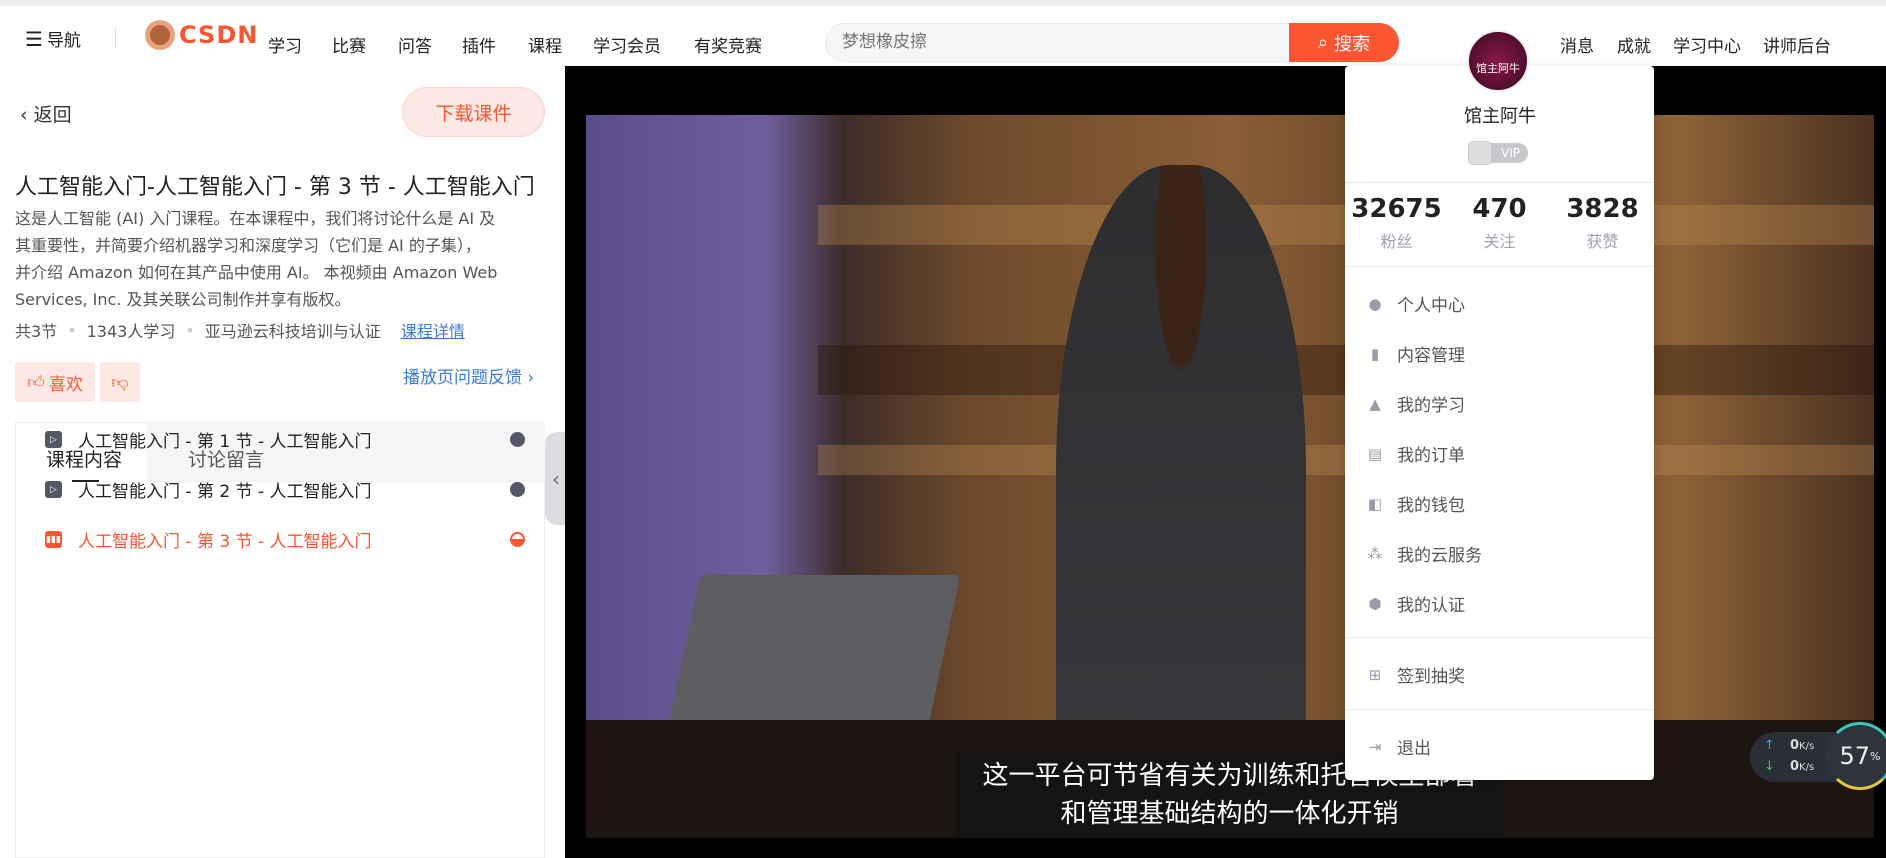 The width and height of the screenshot is (1886, 858). What do you see at coordinates (1807, 746) in the screenshot?
I see `upload-unit: K/s` at bounding box center [1807, 746].